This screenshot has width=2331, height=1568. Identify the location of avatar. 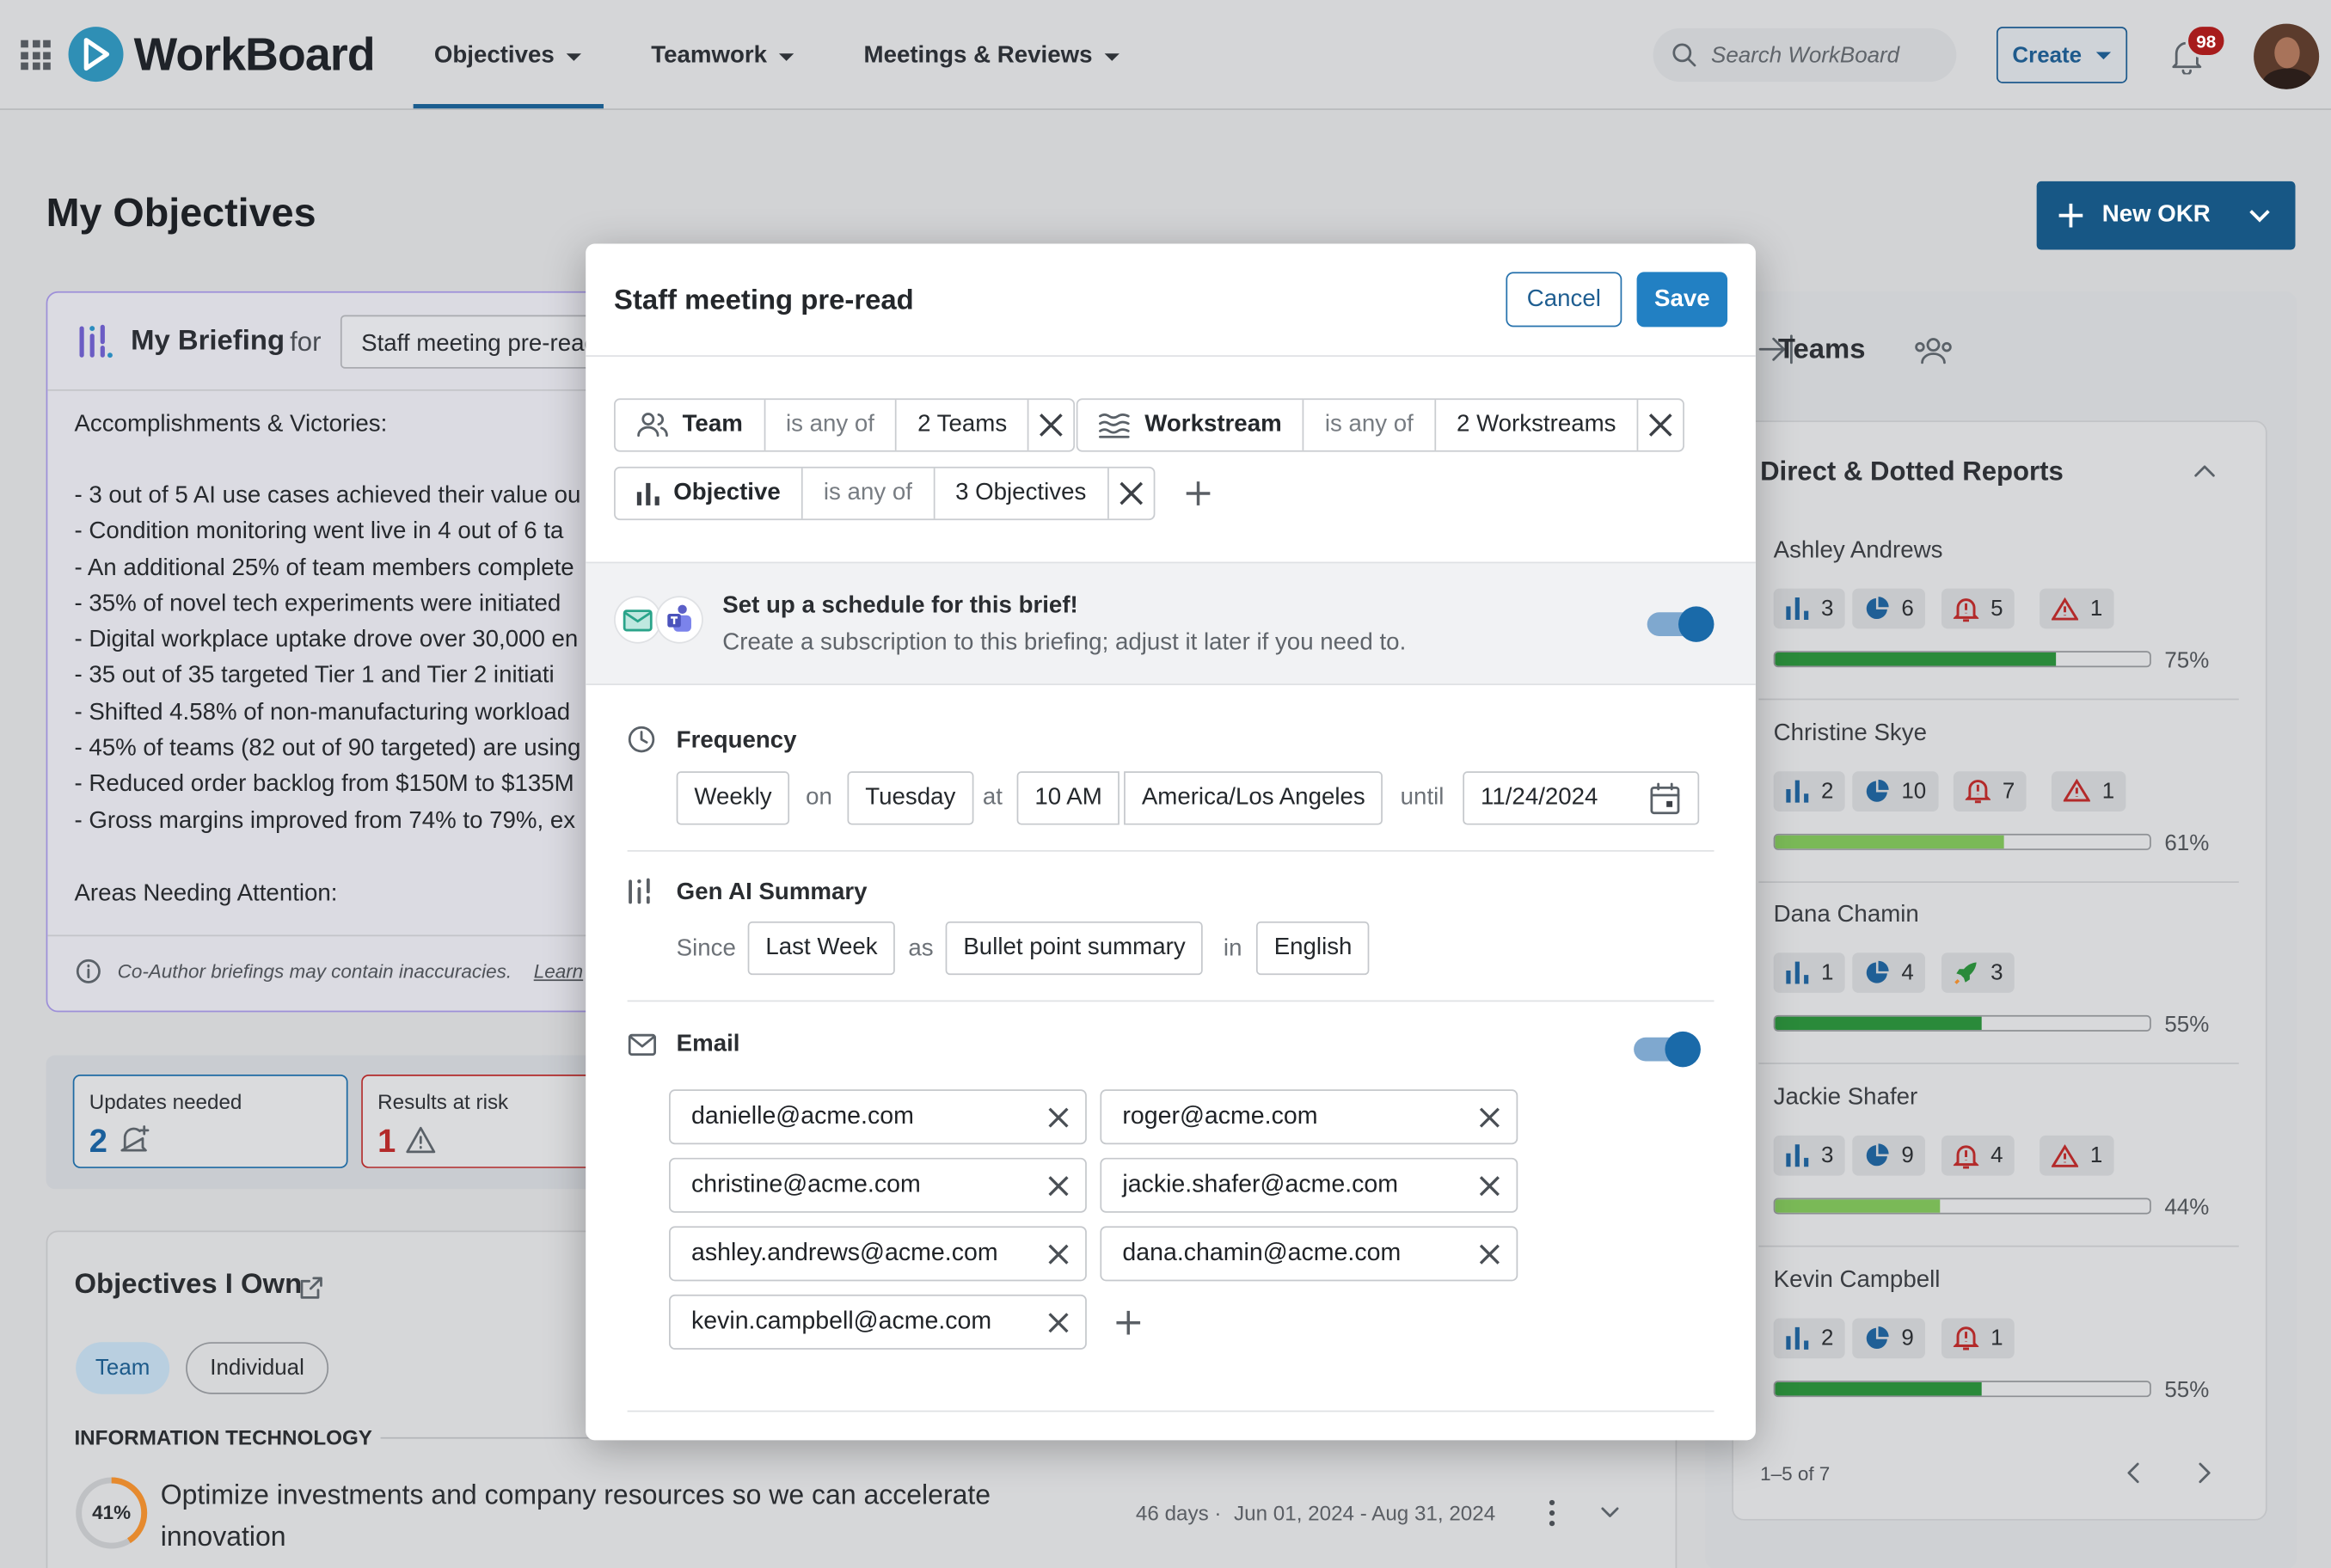
(2287, 56).